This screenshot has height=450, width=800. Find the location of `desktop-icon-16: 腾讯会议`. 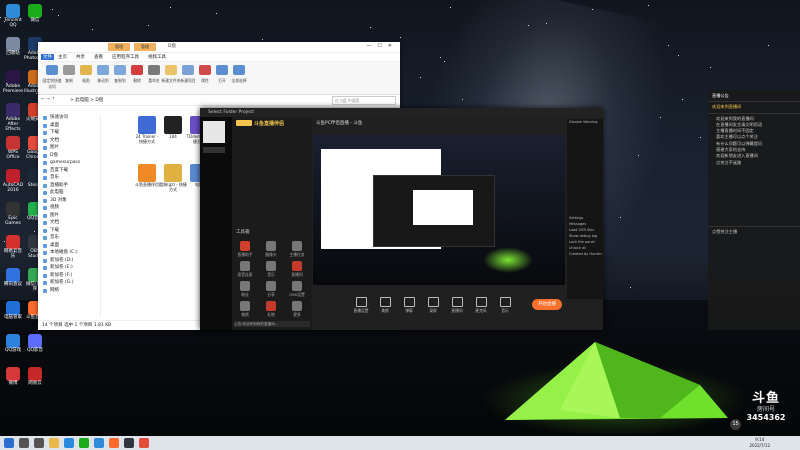

desktop-icon-16: 腾讯会议 is located at coordinates (13, 278).